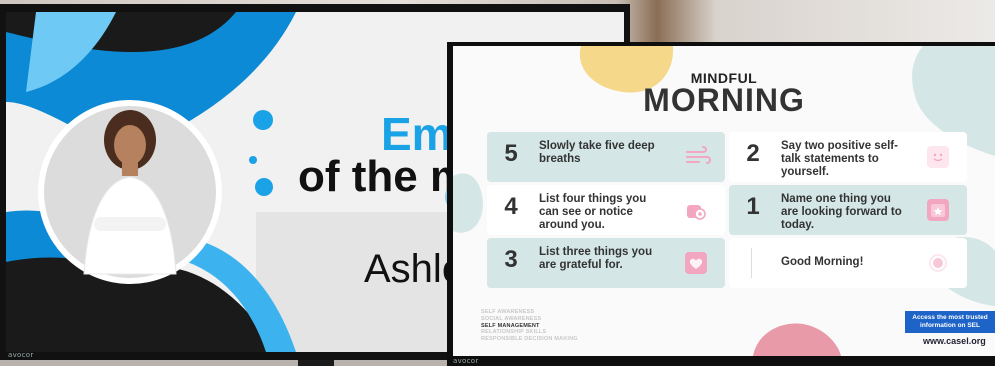  What do you see at coordinates (938, 210) in the screenshot?
I see `calendar-star-icon` at bounding box center [938, 210].